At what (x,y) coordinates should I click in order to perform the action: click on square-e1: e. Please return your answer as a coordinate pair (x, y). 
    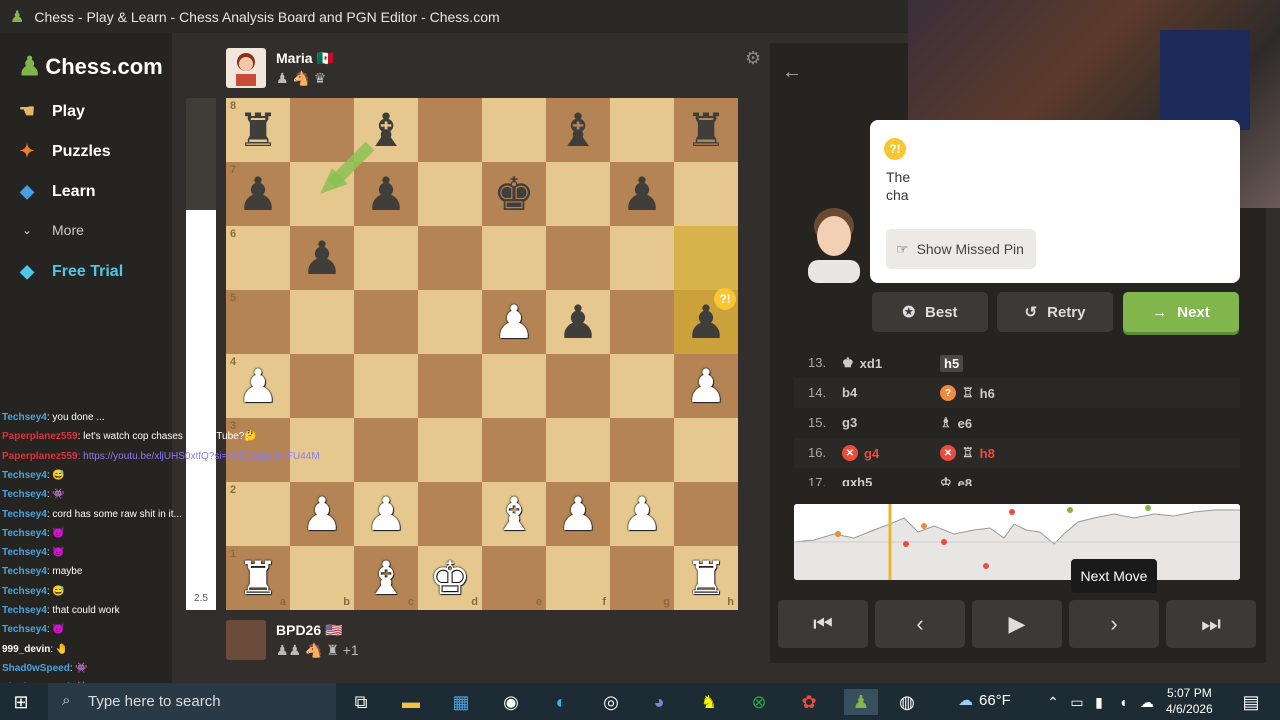
    Looking at the image, I should click on (514, 578).